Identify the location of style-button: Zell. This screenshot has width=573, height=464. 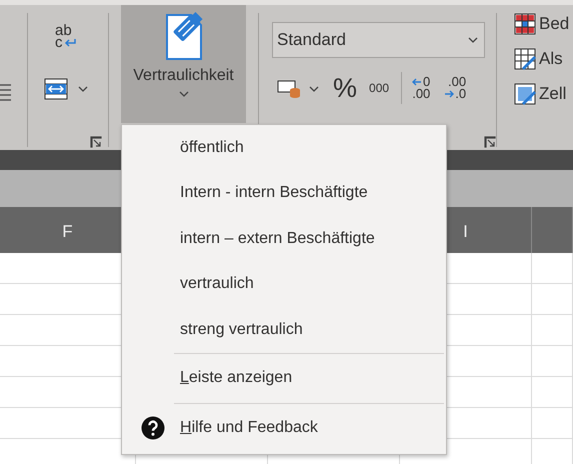
(542, 94).